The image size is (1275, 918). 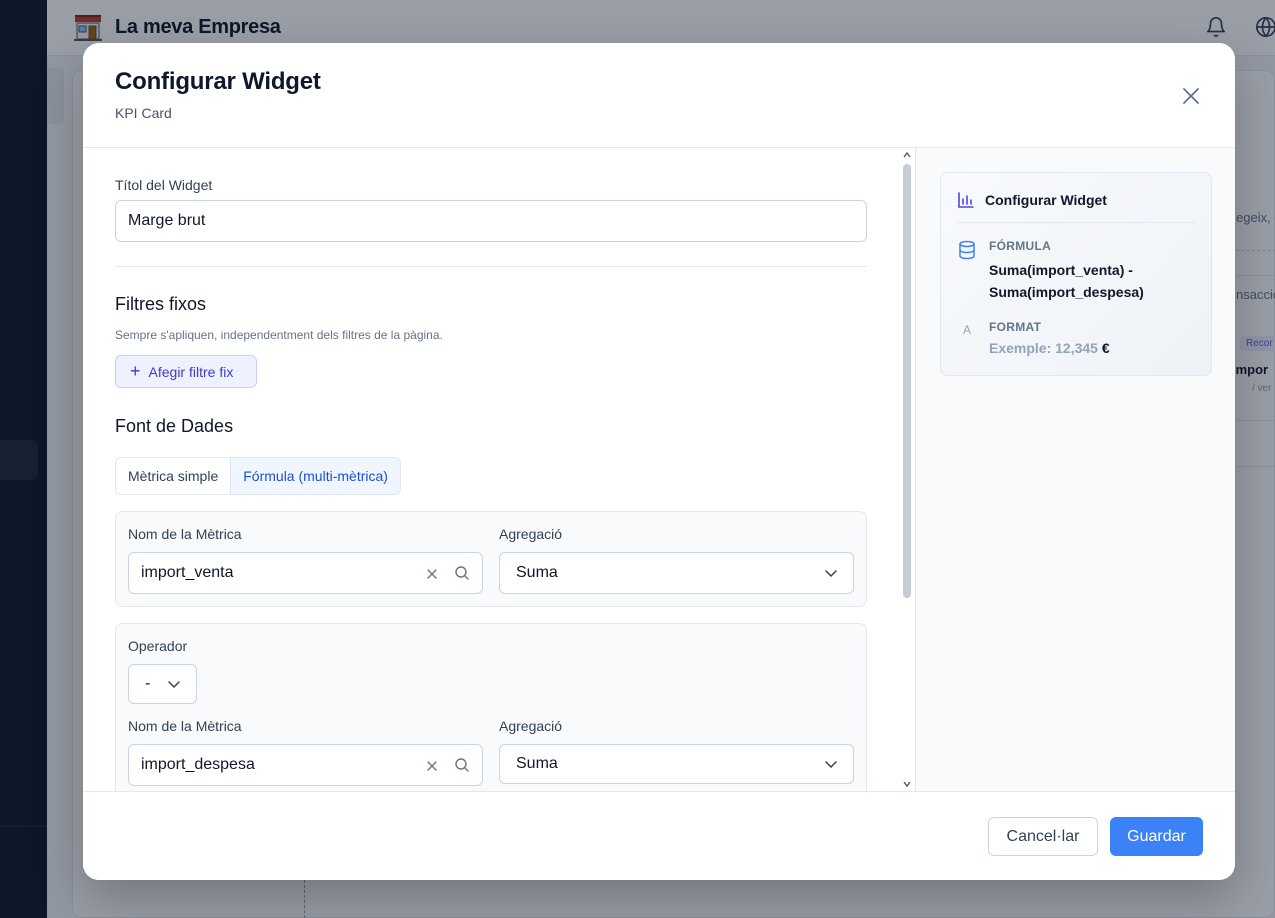 I want to click on database-icon, so click(x=967, y=250).